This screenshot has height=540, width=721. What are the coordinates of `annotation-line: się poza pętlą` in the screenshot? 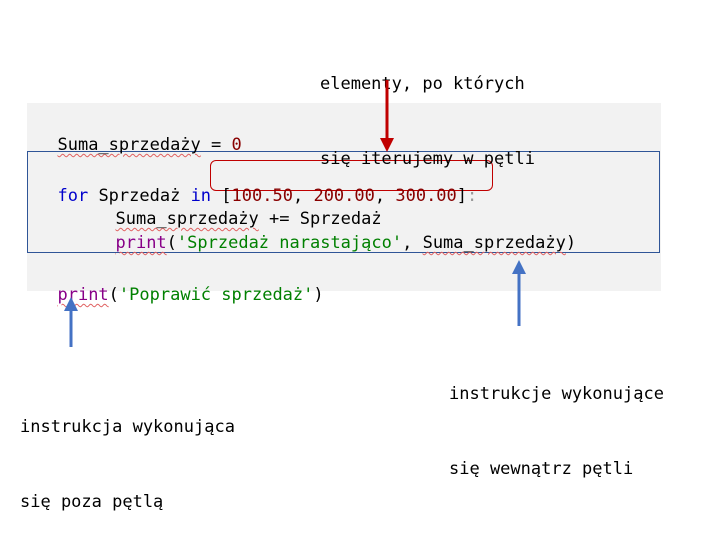 It's located at (92, 502).